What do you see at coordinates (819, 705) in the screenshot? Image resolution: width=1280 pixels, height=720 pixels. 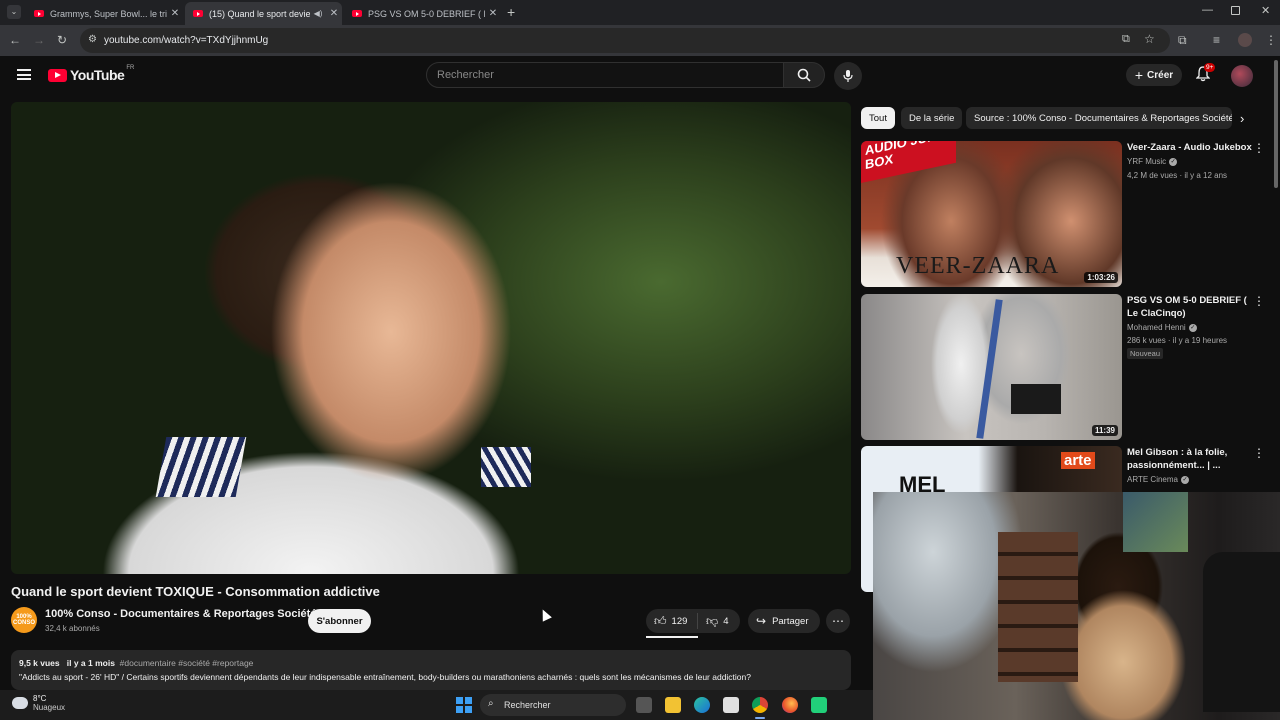 I see `app-icon` at bounding box center [819, 705].